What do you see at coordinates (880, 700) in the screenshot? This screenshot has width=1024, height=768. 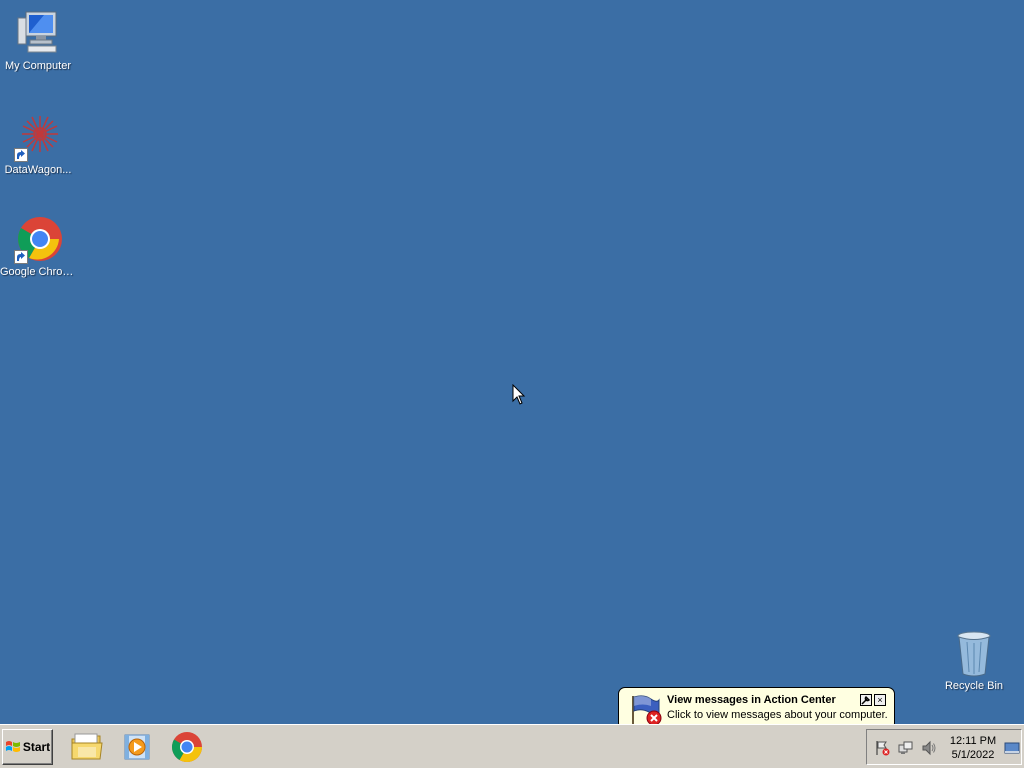 I see `balloon-close-button: ×` at bounding box center [880, 700].